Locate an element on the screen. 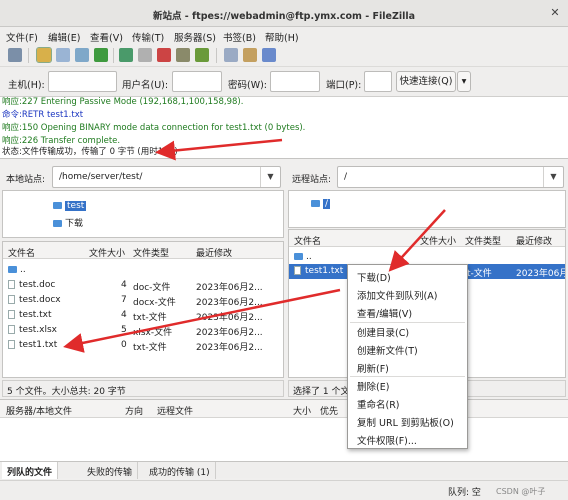 The height and width of the screenshot is (500, 568). menu-item-download: 下载(D) is located at coordinates (374, 277).